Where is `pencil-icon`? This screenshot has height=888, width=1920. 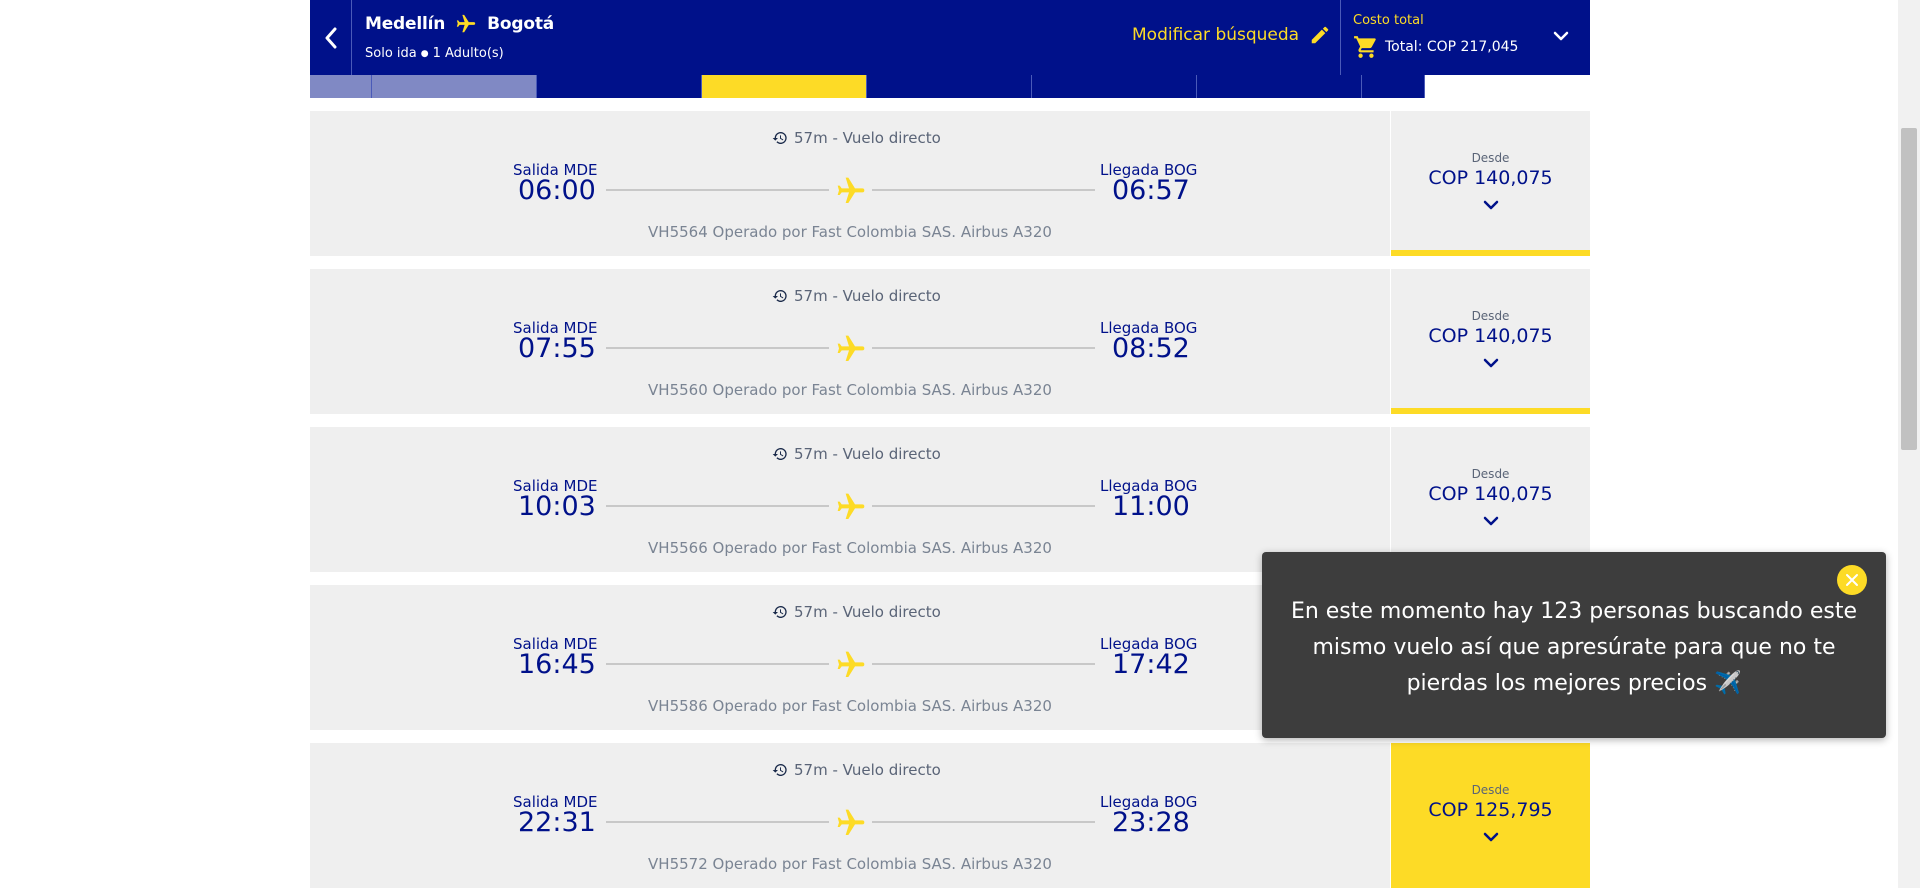 pencil-icon is located at coordinates (1320, 35).